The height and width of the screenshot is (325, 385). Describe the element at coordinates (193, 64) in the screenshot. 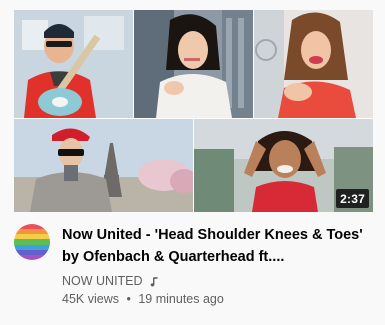

I see `thumbnail-frame-white-outfit` at that location.